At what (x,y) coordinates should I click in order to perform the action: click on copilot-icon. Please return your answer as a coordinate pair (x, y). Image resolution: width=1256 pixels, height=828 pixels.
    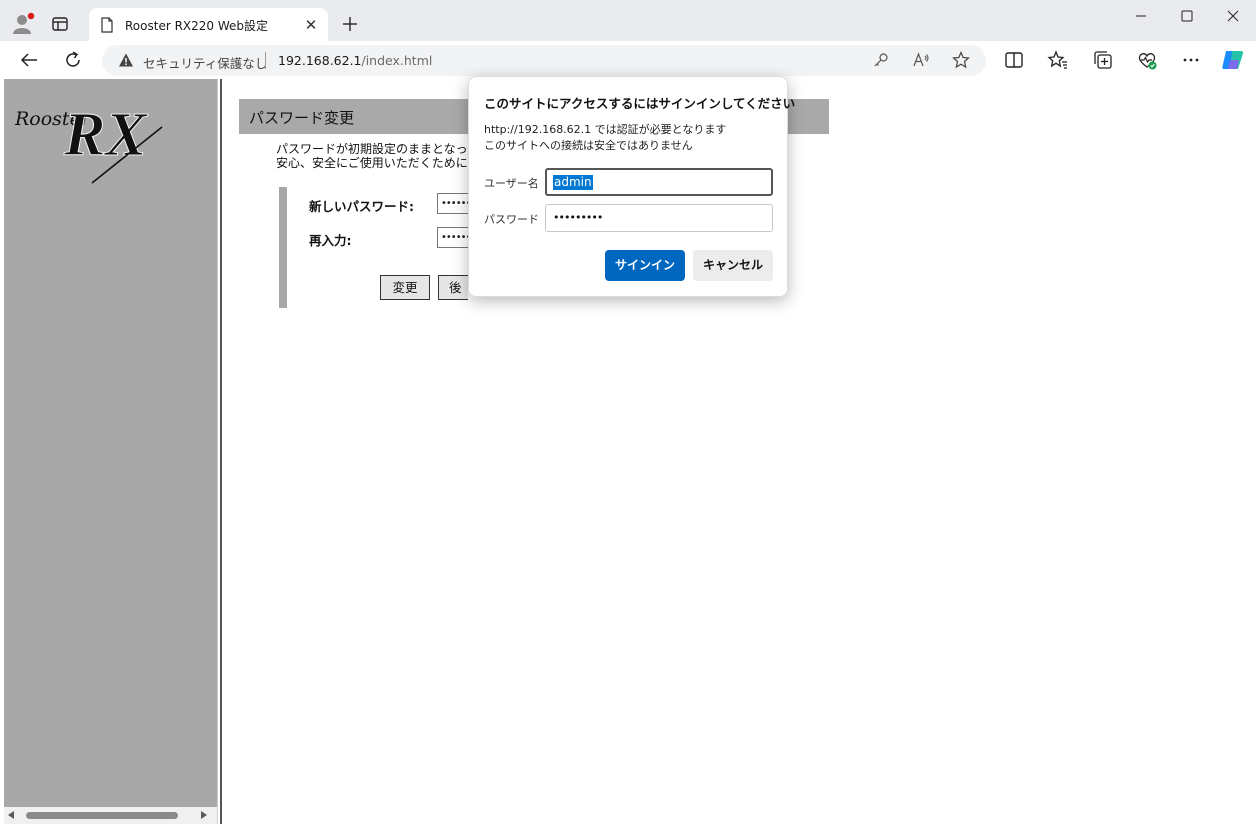
    Looking at the image, I should click on (1233, 60).